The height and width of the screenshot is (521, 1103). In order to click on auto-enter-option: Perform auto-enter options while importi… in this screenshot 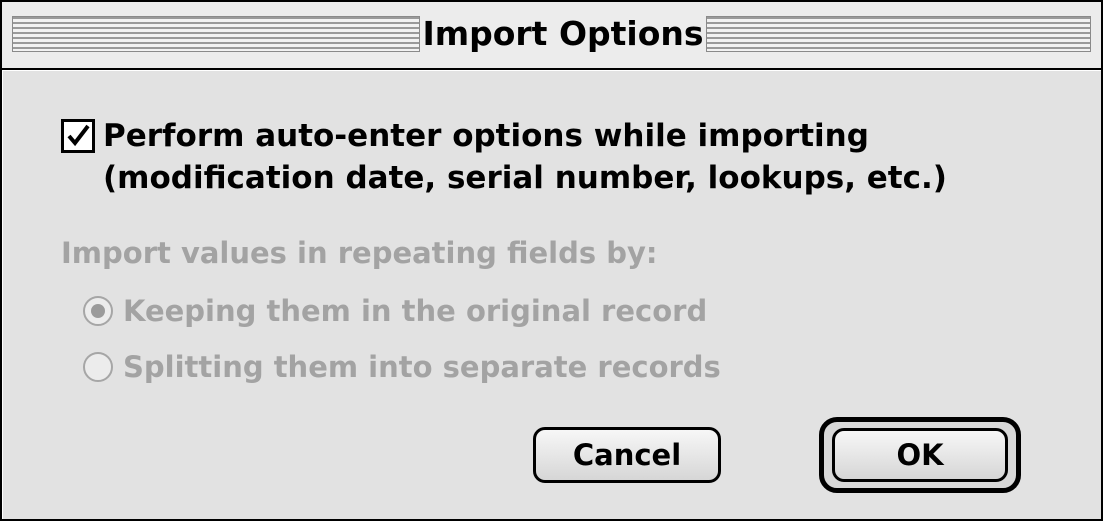, I will do `click(504, 157)`.